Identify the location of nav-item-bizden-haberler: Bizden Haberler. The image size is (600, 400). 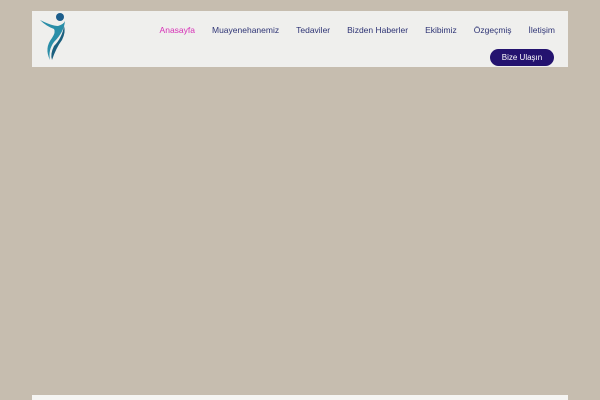
(377, 30).